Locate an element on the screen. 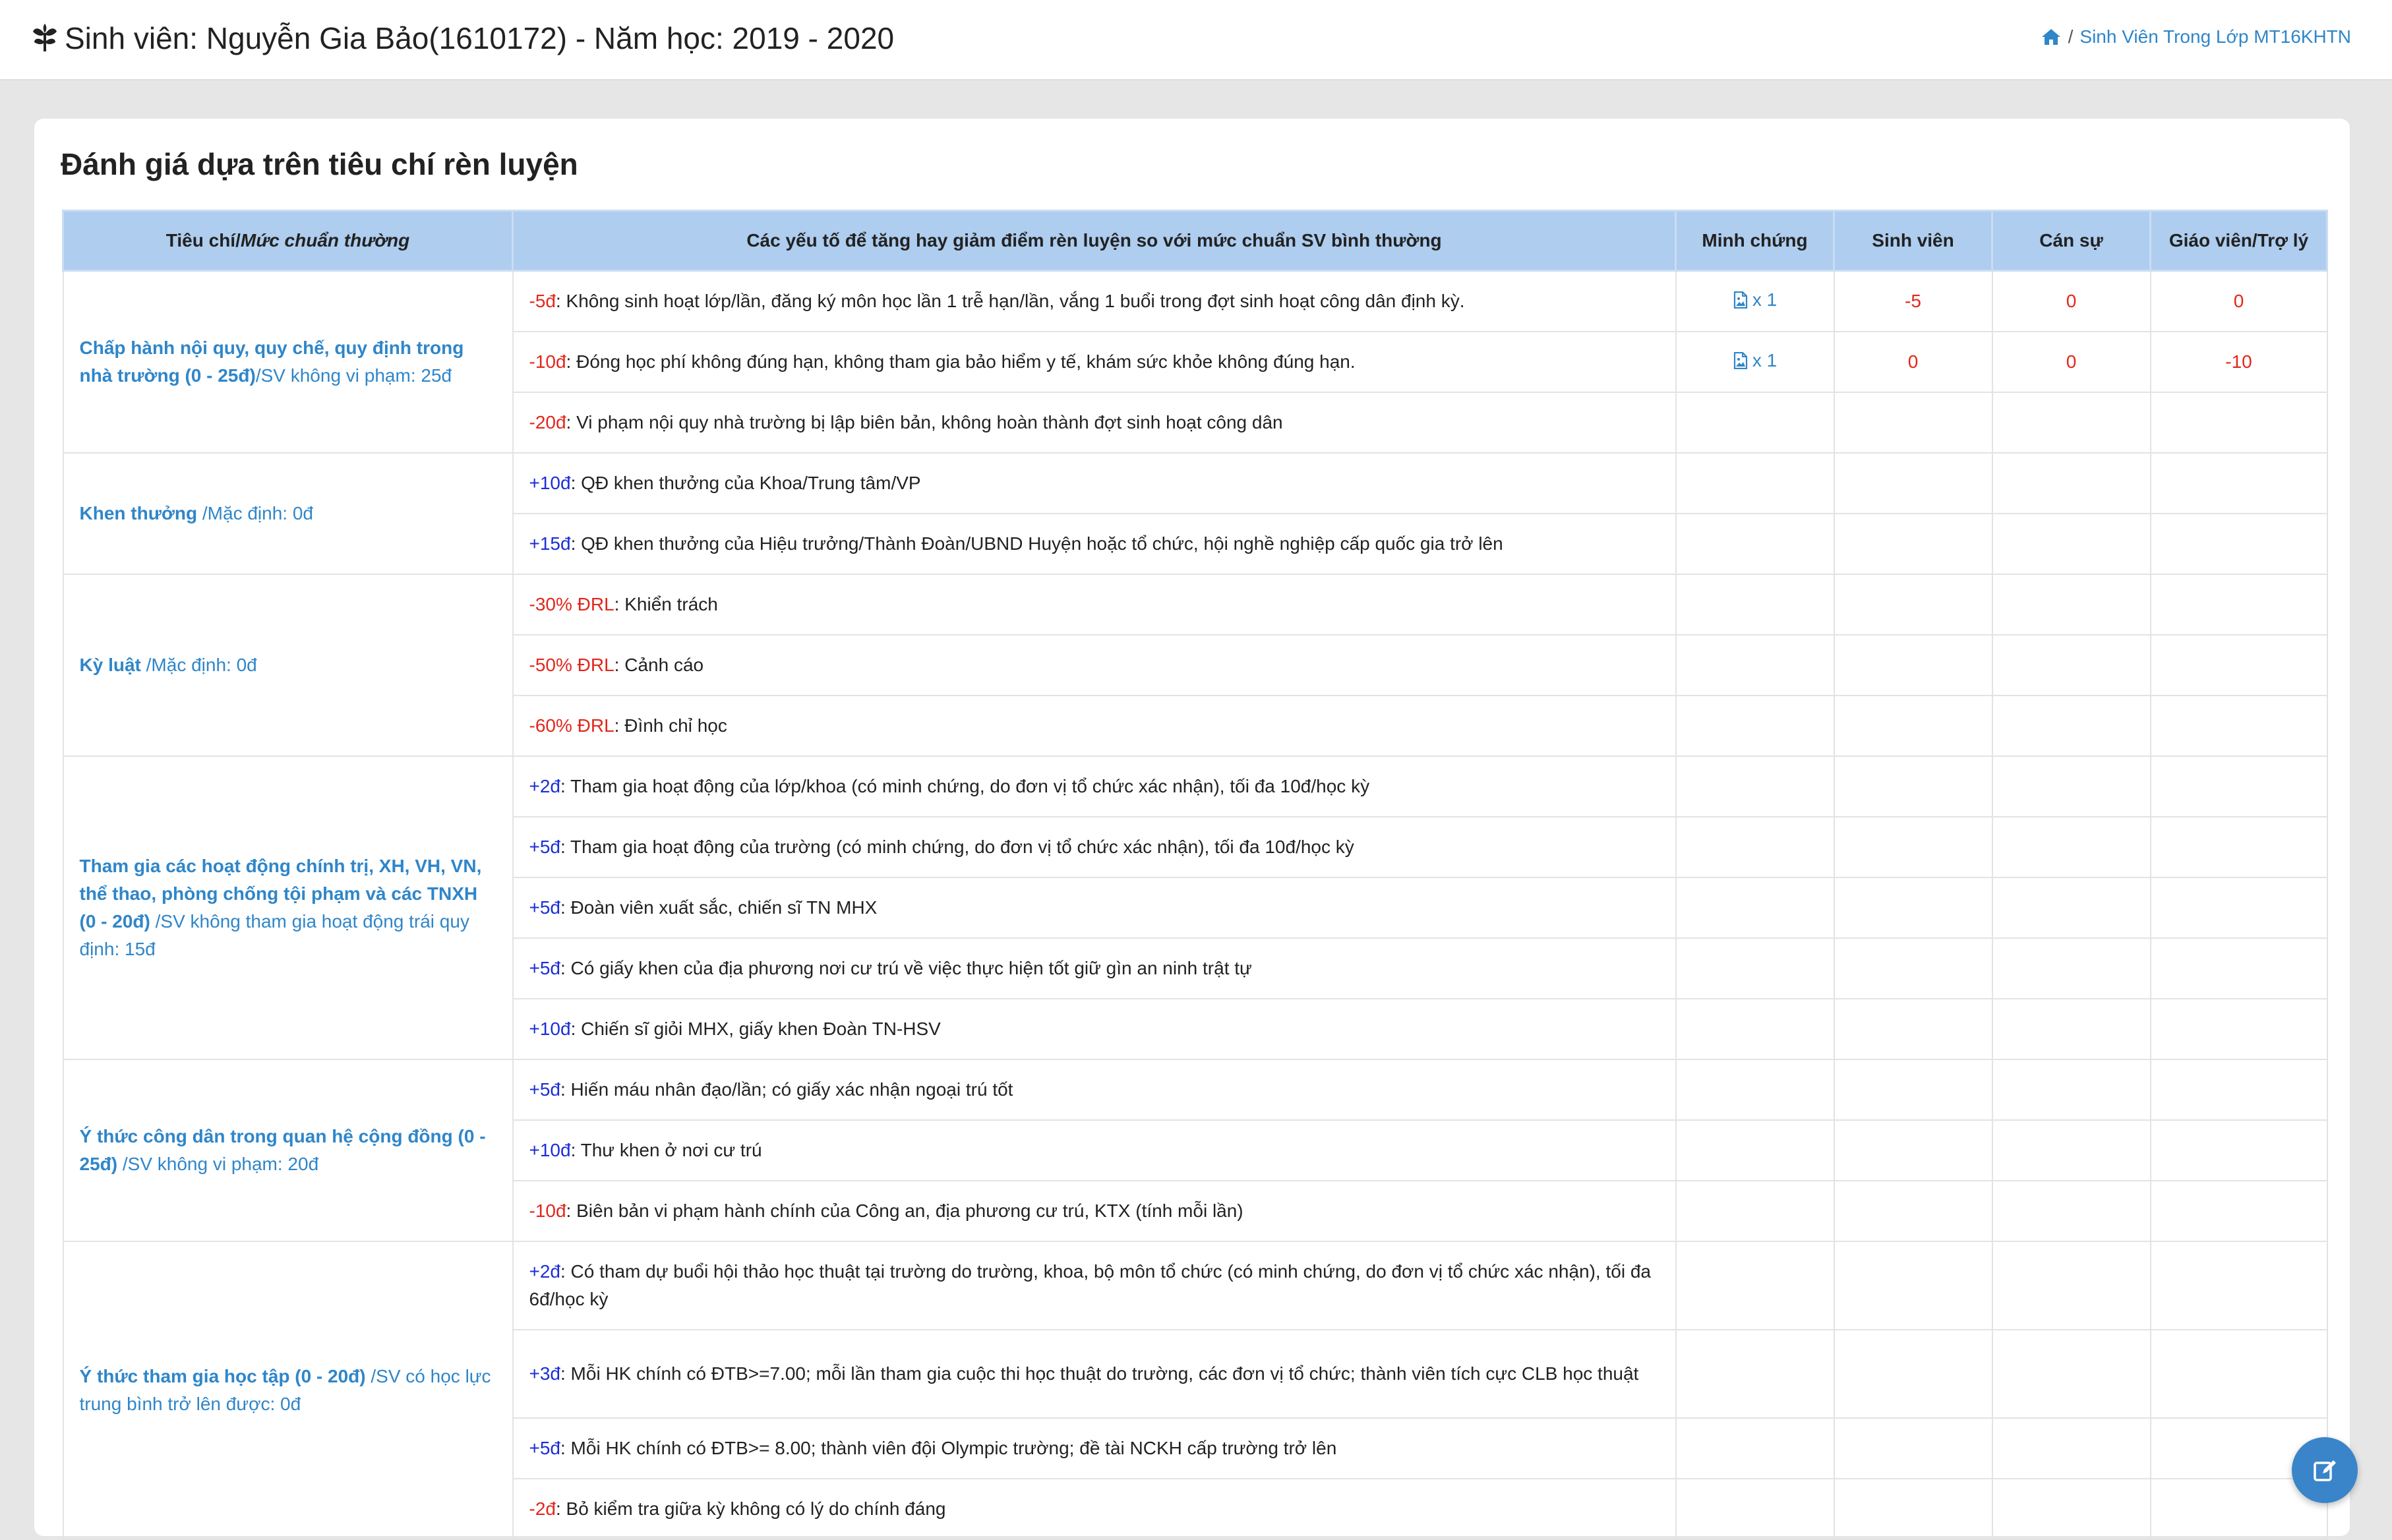 Image resolution: width=2392 pixels, height=1540 pixels. teacher-score-cell: 0 is located at coordinates (2238, 301).